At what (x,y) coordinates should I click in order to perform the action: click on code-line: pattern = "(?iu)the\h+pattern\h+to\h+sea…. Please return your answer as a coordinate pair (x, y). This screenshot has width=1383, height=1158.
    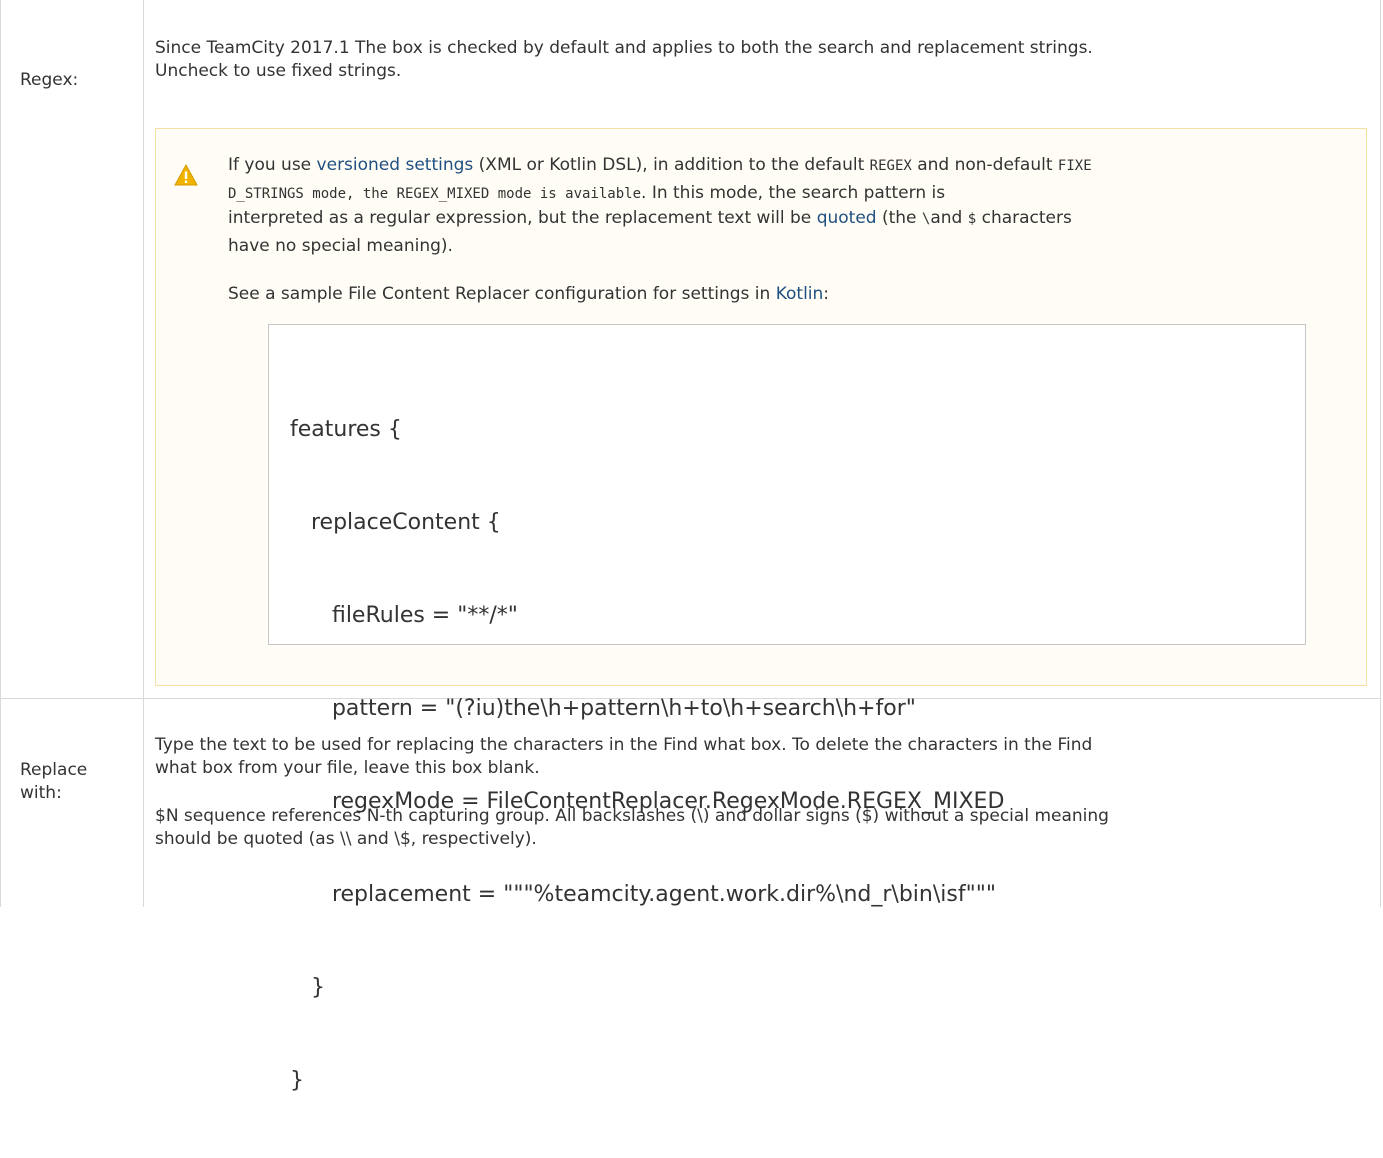
    Looking at the image, I should click on (603, 708).